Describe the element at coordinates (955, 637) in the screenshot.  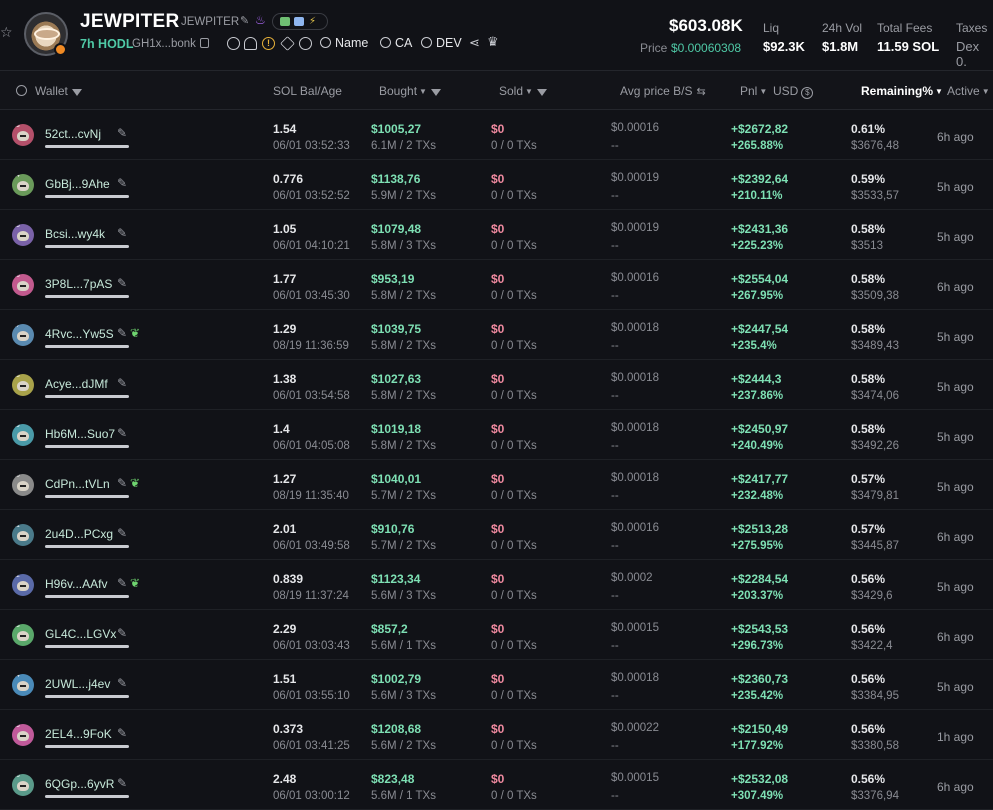
I see `last-active: 6h ago` at that location.